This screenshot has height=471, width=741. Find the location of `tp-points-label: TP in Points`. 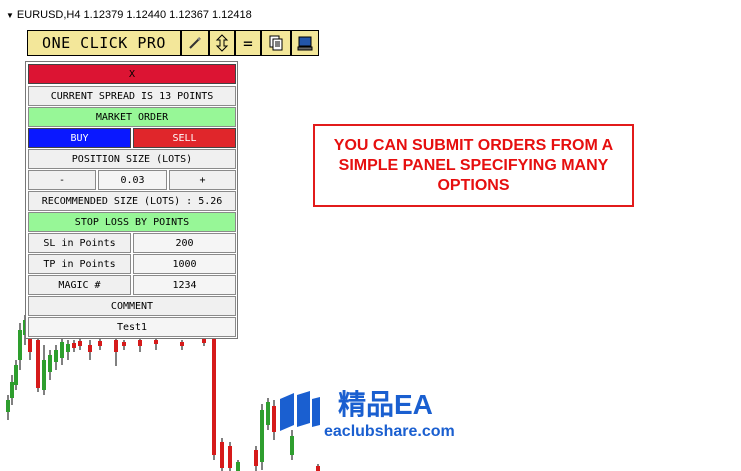

tp-points-label: TP in Points is located at coordinates (79, 264).